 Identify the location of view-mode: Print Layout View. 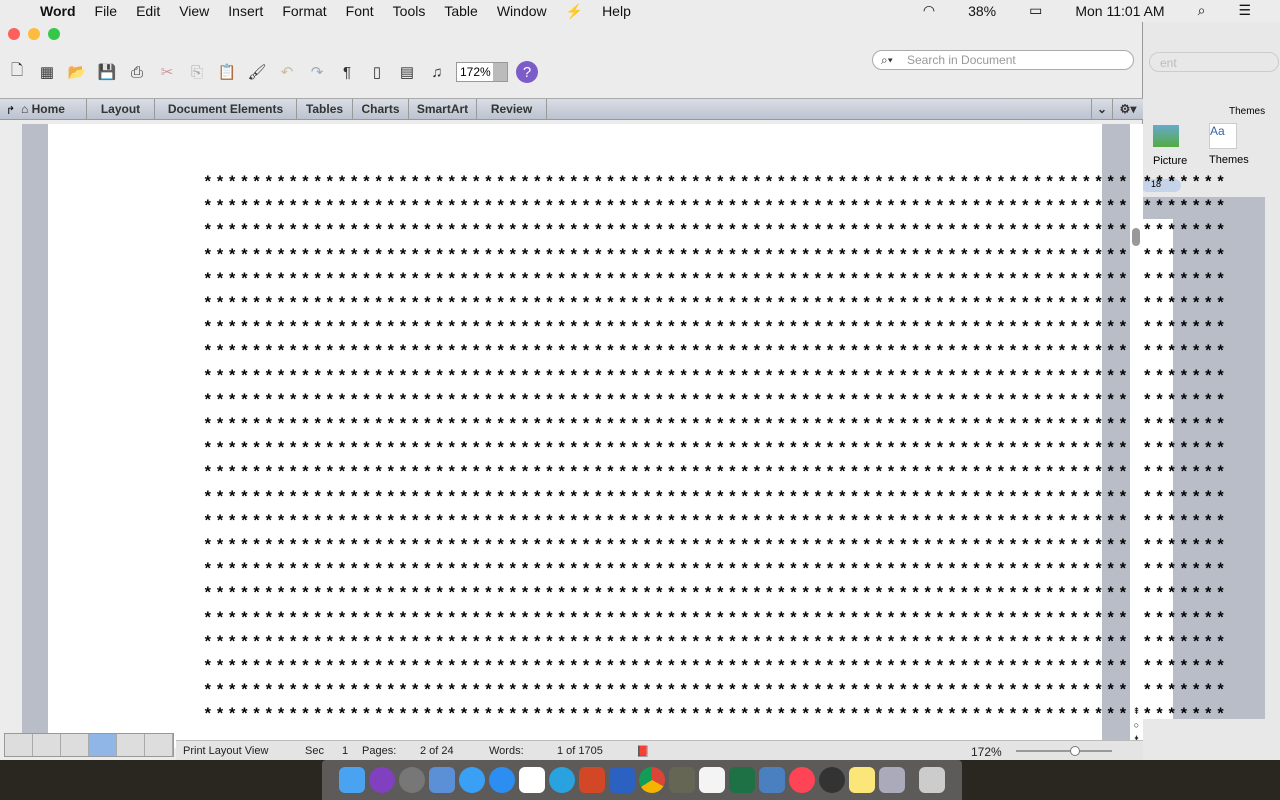
(226, 751).